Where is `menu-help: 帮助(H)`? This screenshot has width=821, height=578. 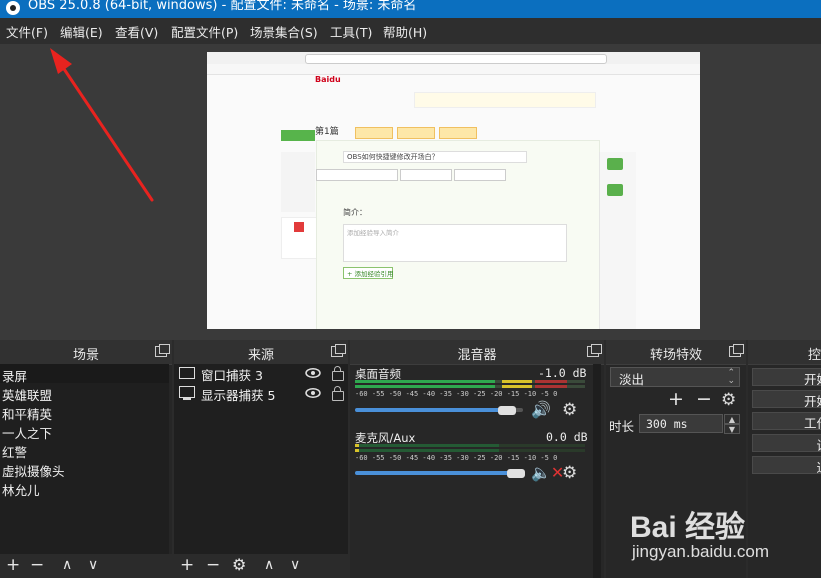 menu-help: 帮助(H) is located at coordinates (405, 31).